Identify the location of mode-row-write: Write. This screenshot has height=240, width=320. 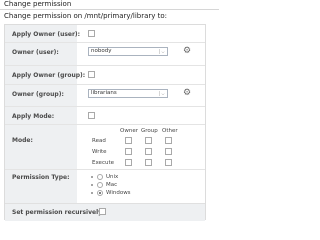
(99, 152).